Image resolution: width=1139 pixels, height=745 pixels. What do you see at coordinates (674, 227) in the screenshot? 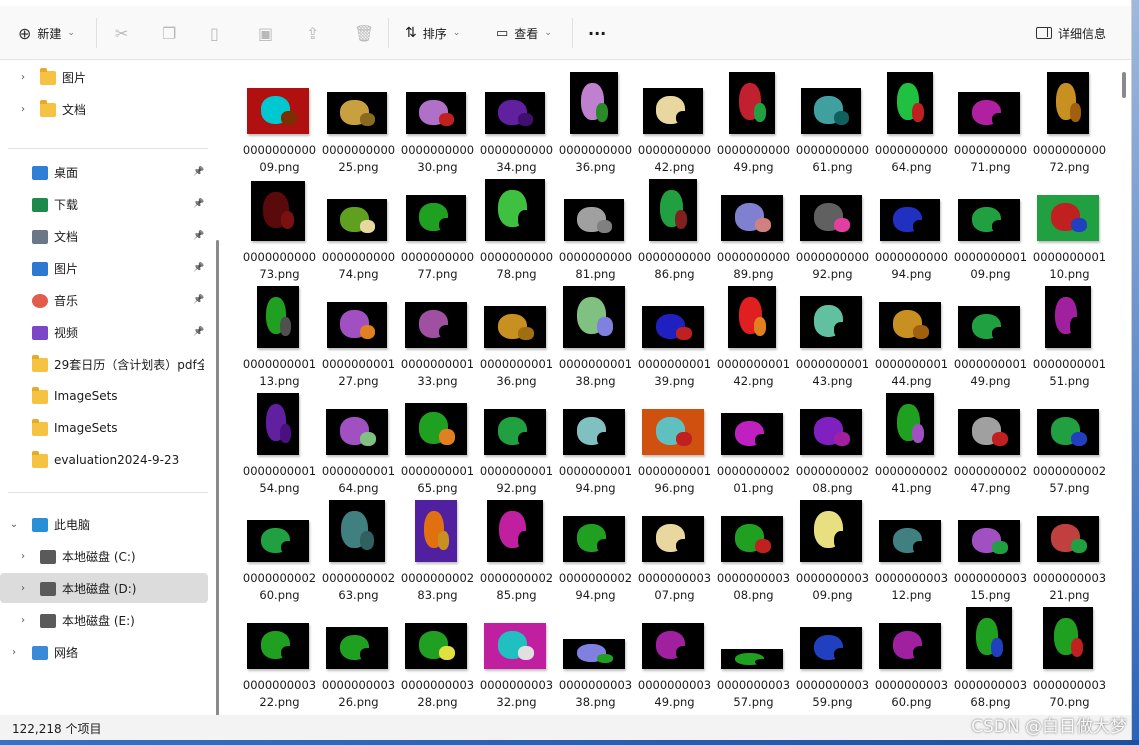
I see `file-tile: 000000000086.png` at bounding box center [674, 227].